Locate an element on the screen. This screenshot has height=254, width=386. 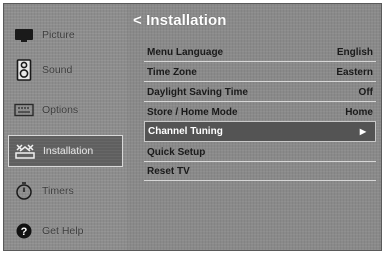
help-icon: ? is located at coordinates (24, 231).